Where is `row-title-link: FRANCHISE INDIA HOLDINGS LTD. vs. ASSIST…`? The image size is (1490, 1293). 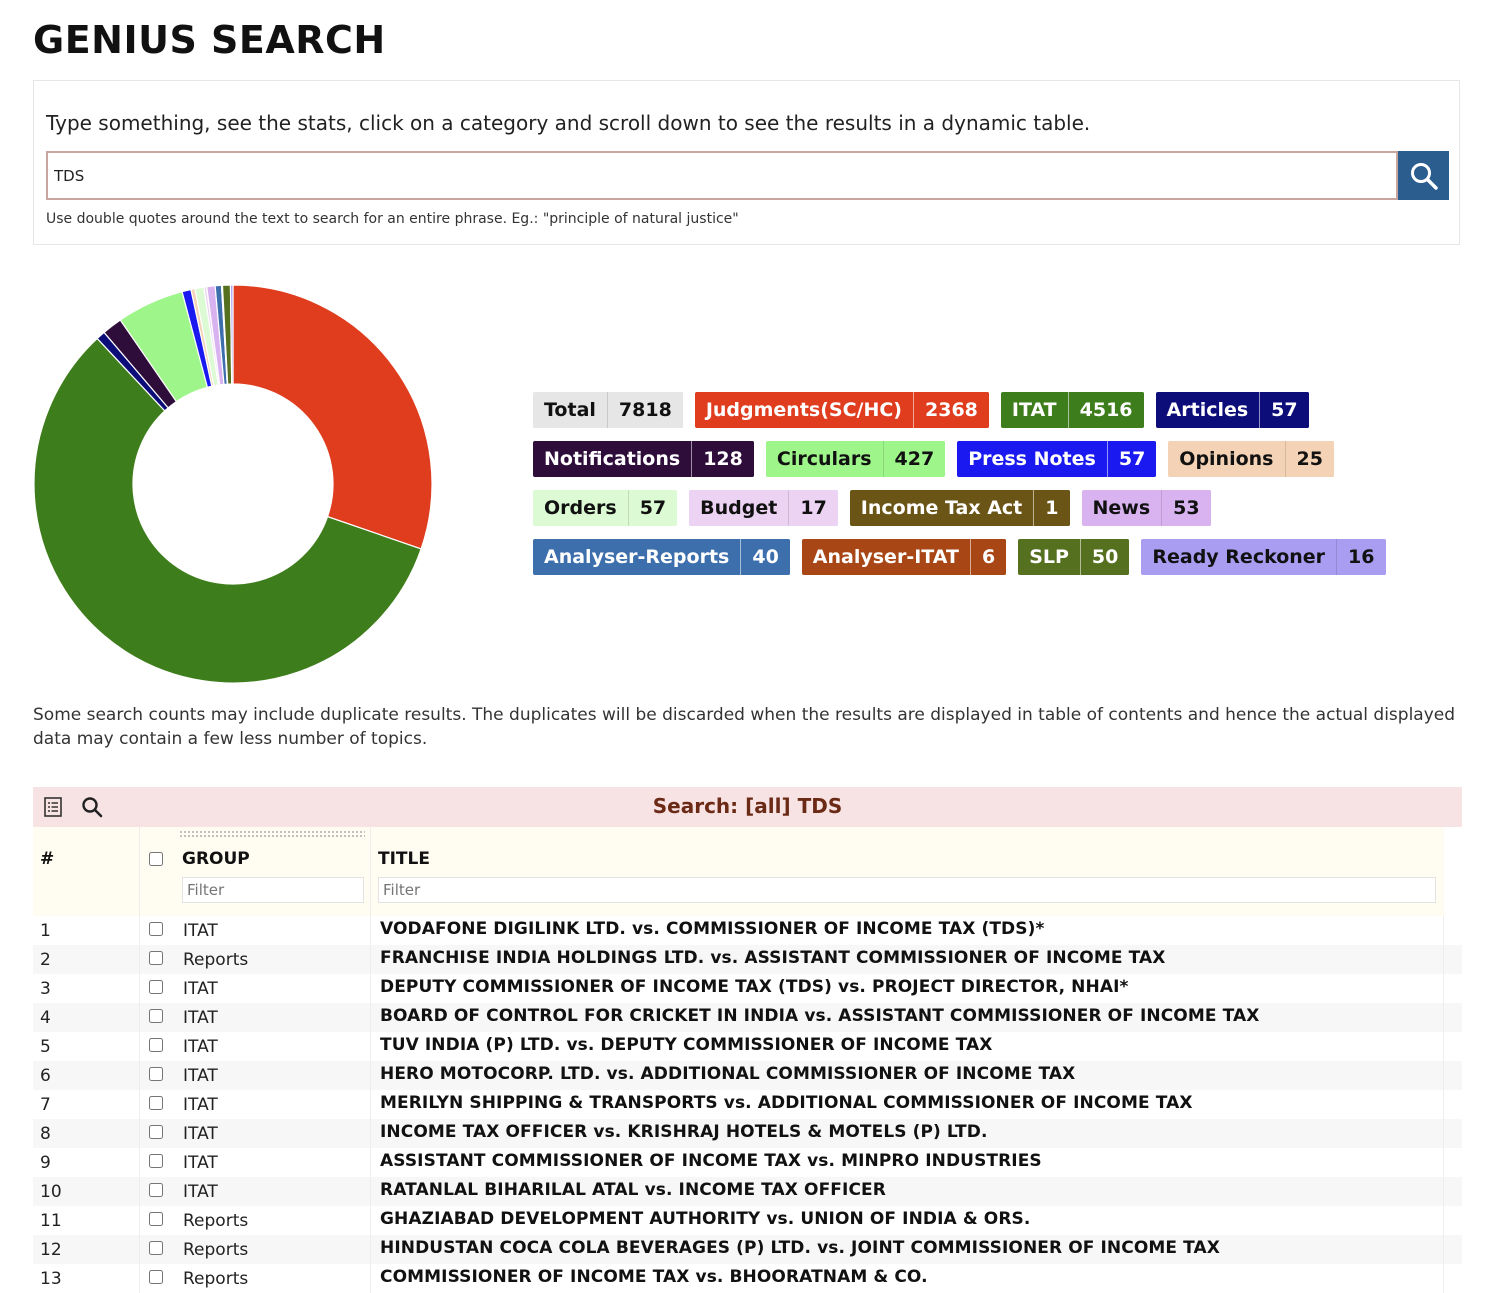 row-title-link: FRANCHISE INDIA HOLDINGS LTD. vs. ASSIST… is located at coordinates (772, 958).